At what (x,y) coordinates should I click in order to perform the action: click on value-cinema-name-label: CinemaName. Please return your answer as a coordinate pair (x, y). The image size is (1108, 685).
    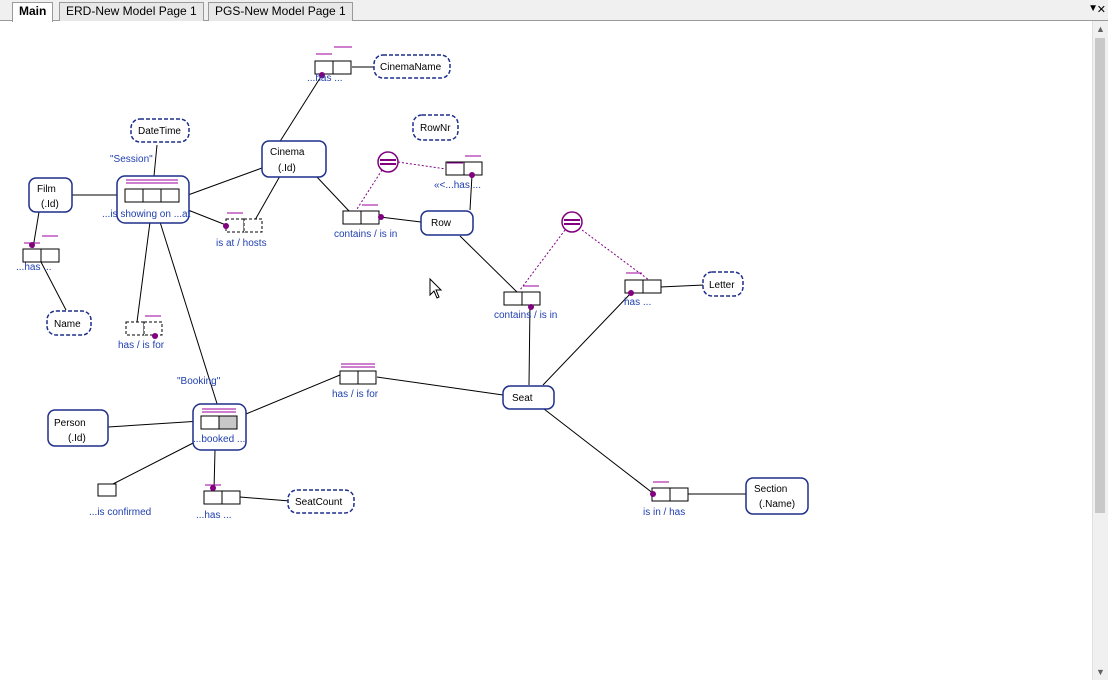
    Looking at the image, I should click on (411, 67).